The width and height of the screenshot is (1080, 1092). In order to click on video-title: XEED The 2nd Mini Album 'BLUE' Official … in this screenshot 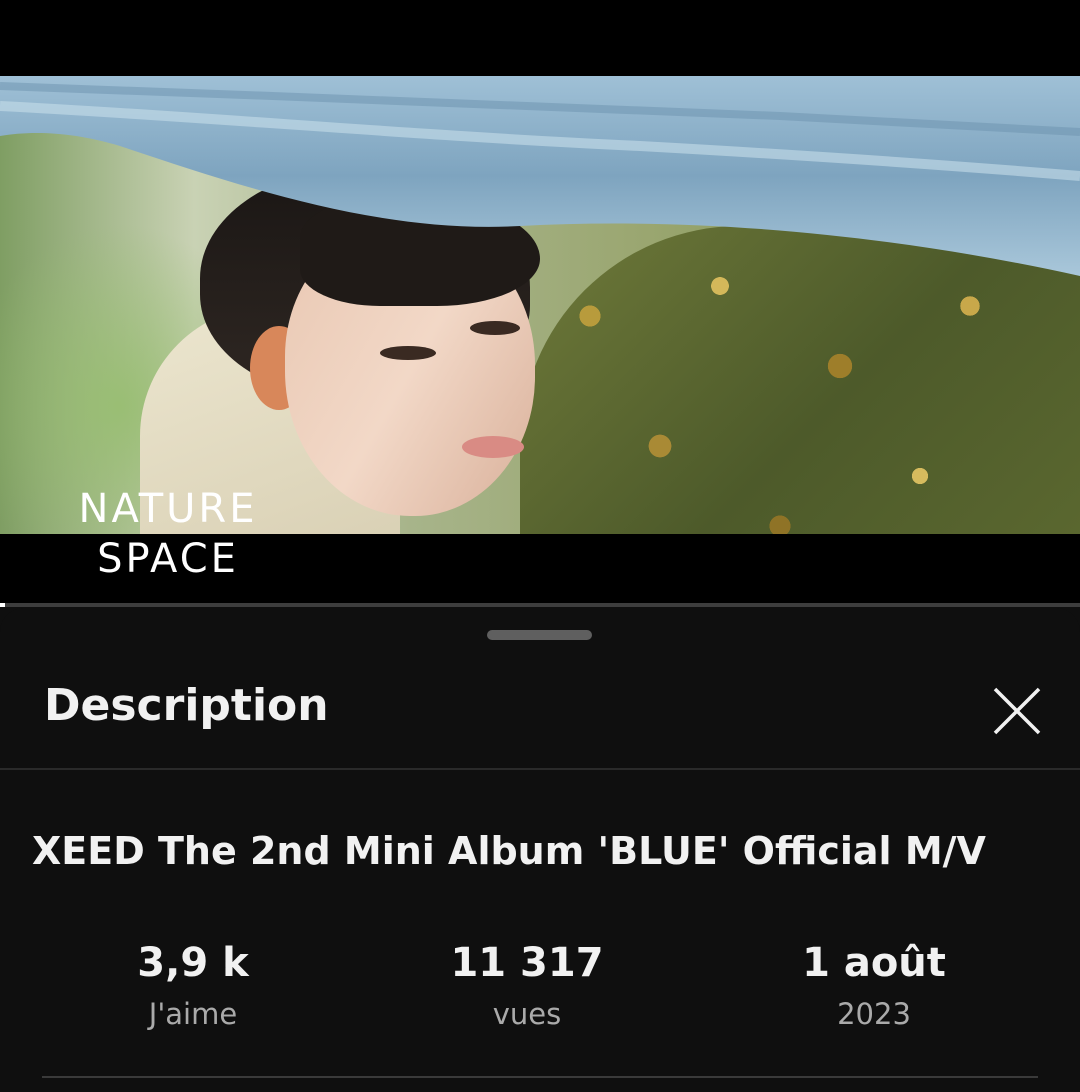, I will do `click(509, 851)`.